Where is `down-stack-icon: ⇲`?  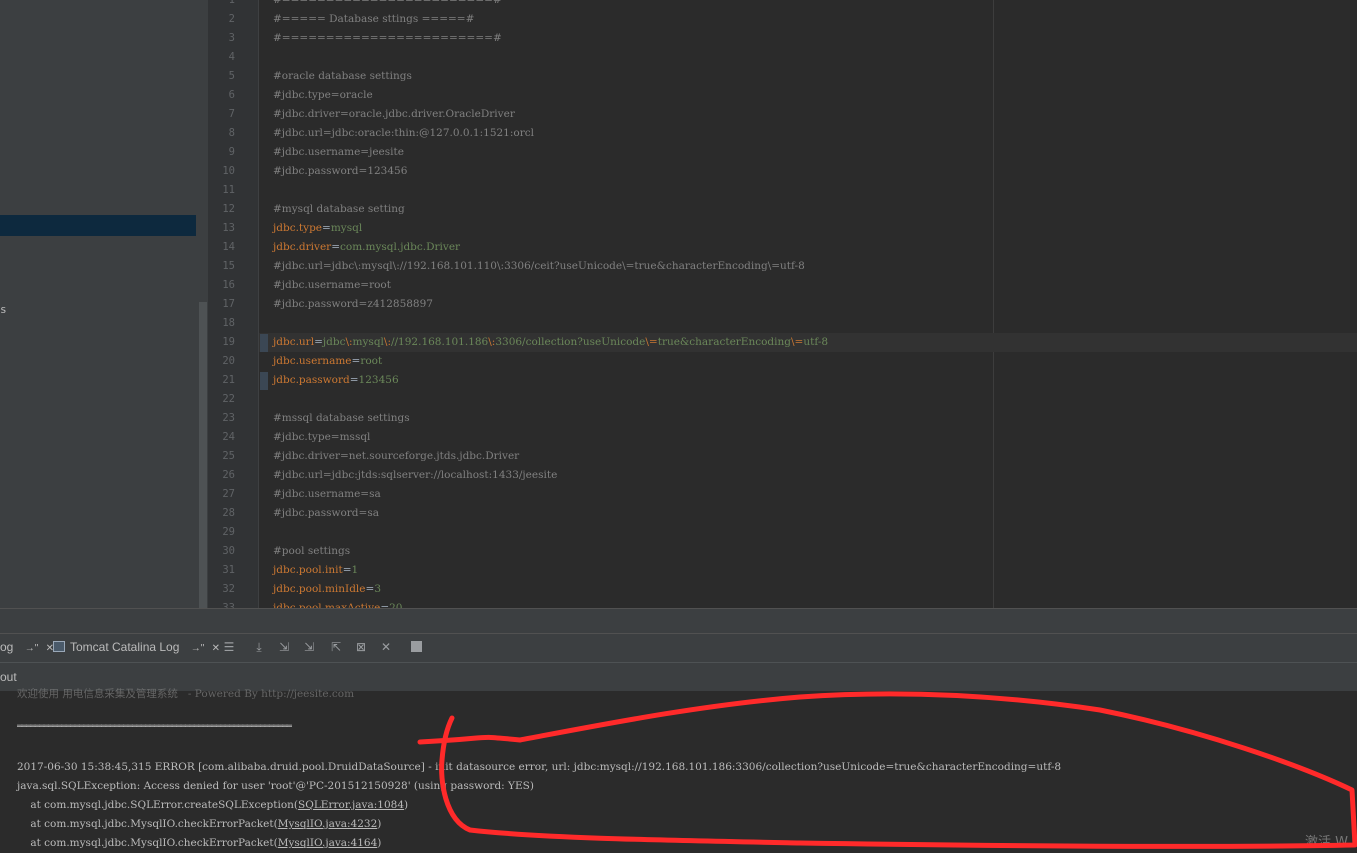
down-stack-icon: ⇲ is located at coordinates (309, 647).